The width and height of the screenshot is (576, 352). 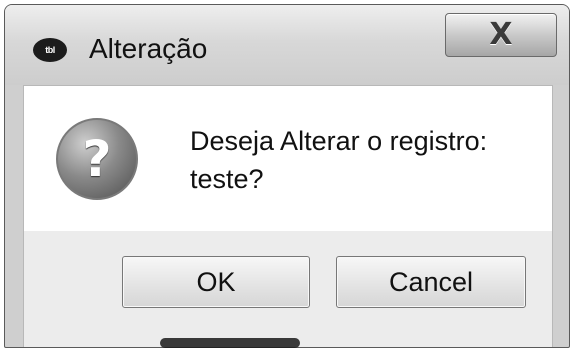 What do you see at coordinates (230, 343) in the screenshot?
I see `taskbar-shadow` at bounding box center [230, 343].